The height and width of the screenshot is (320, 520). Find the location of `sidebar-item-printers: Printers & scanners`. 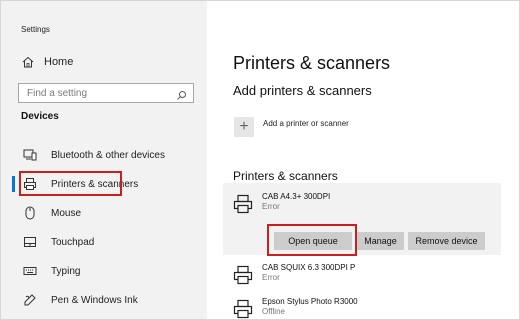

sidebar-item-printers: Printers & scanners is located at coordinates (108, 184).